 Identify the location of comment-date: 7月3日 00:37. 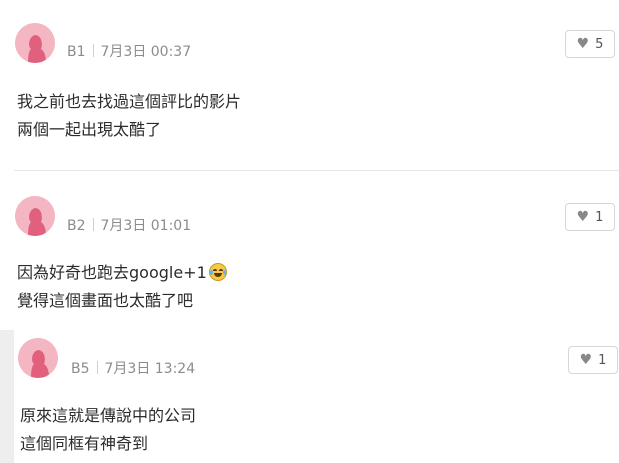
(146, 52).